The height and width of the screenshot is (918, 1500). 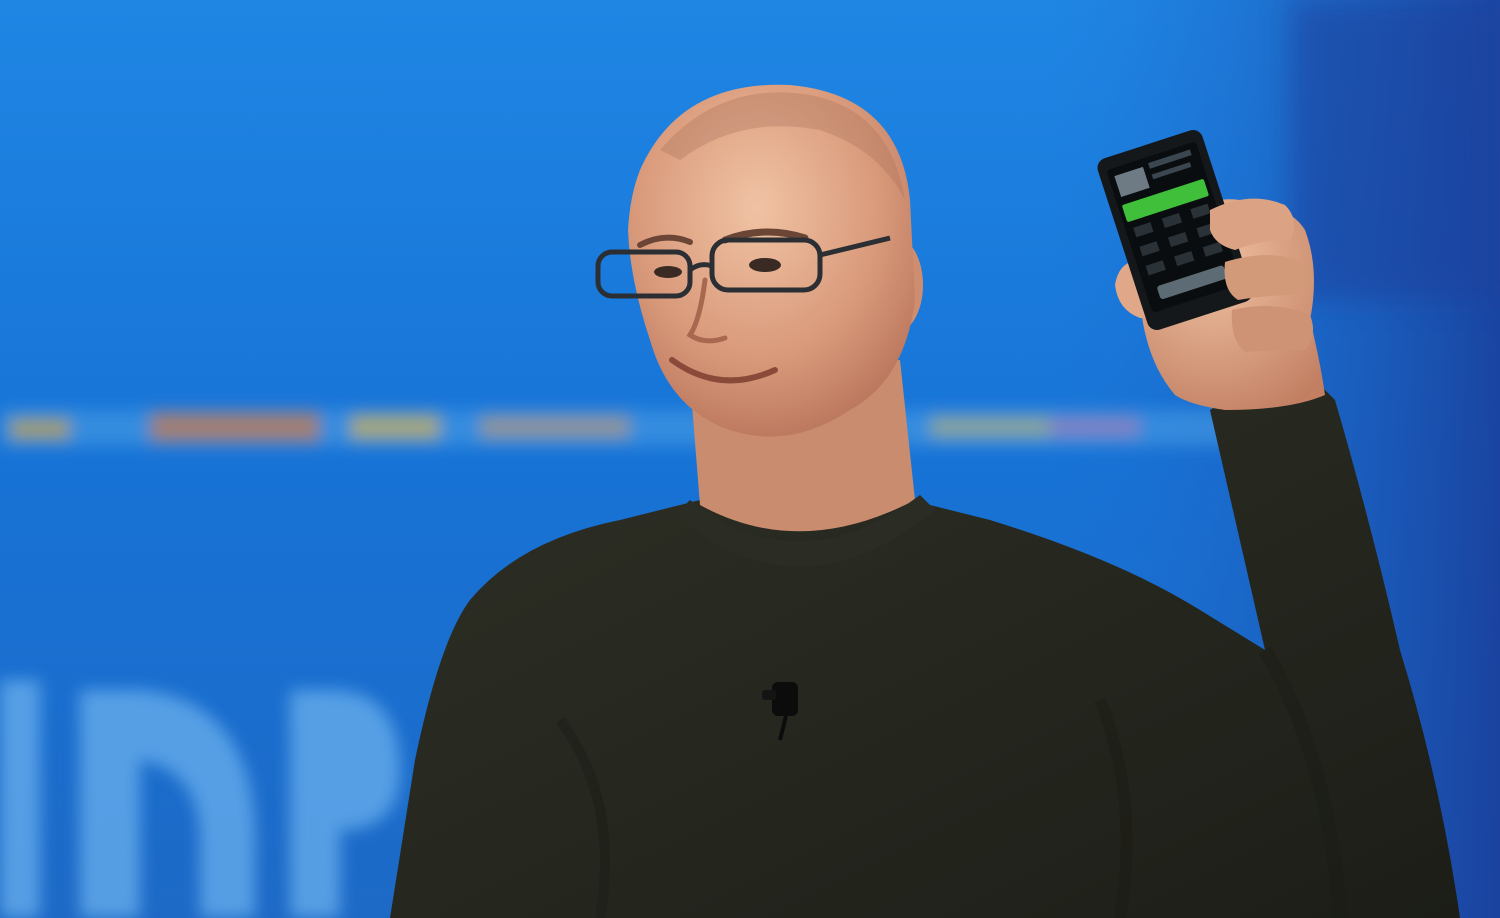 What do you see at coordinates (1395, 150) in the screenshot?
I see `backdrop-dark-top` at bounding box center [1395, 150].